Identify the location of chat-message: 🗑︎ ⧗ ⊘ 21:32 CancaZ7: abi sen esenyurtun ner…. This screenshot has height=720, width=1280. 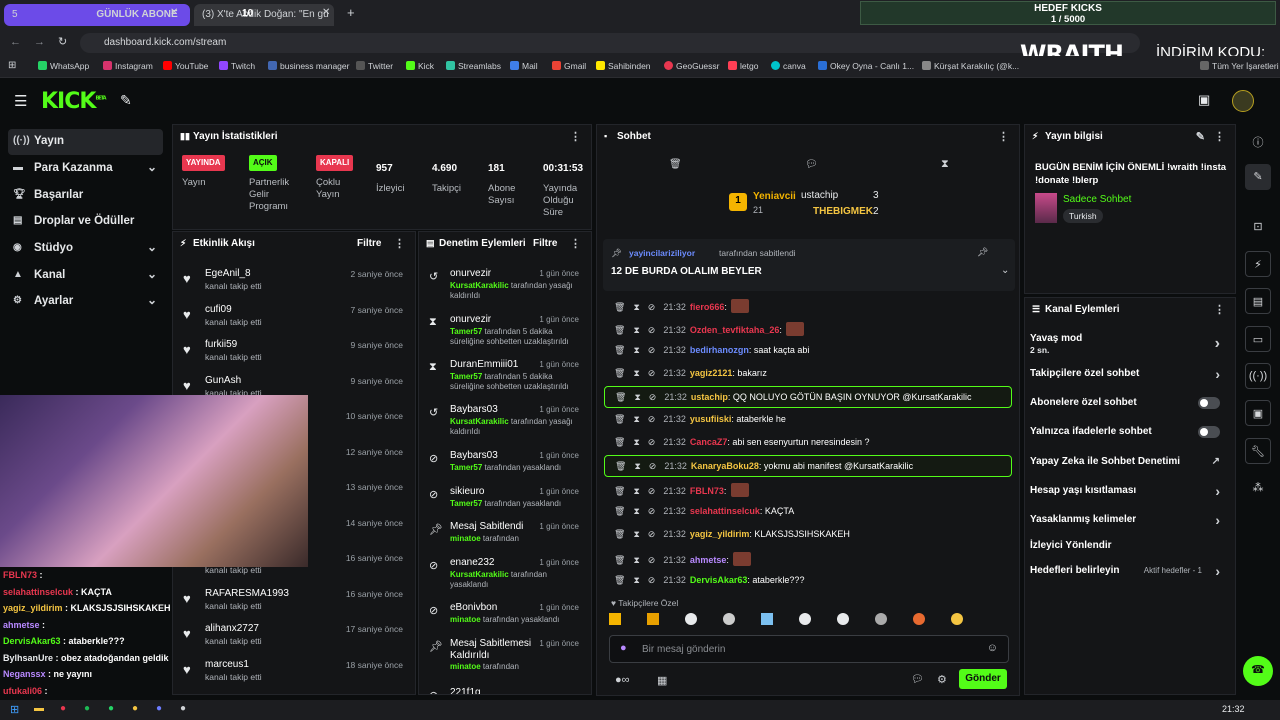
(808, 443).